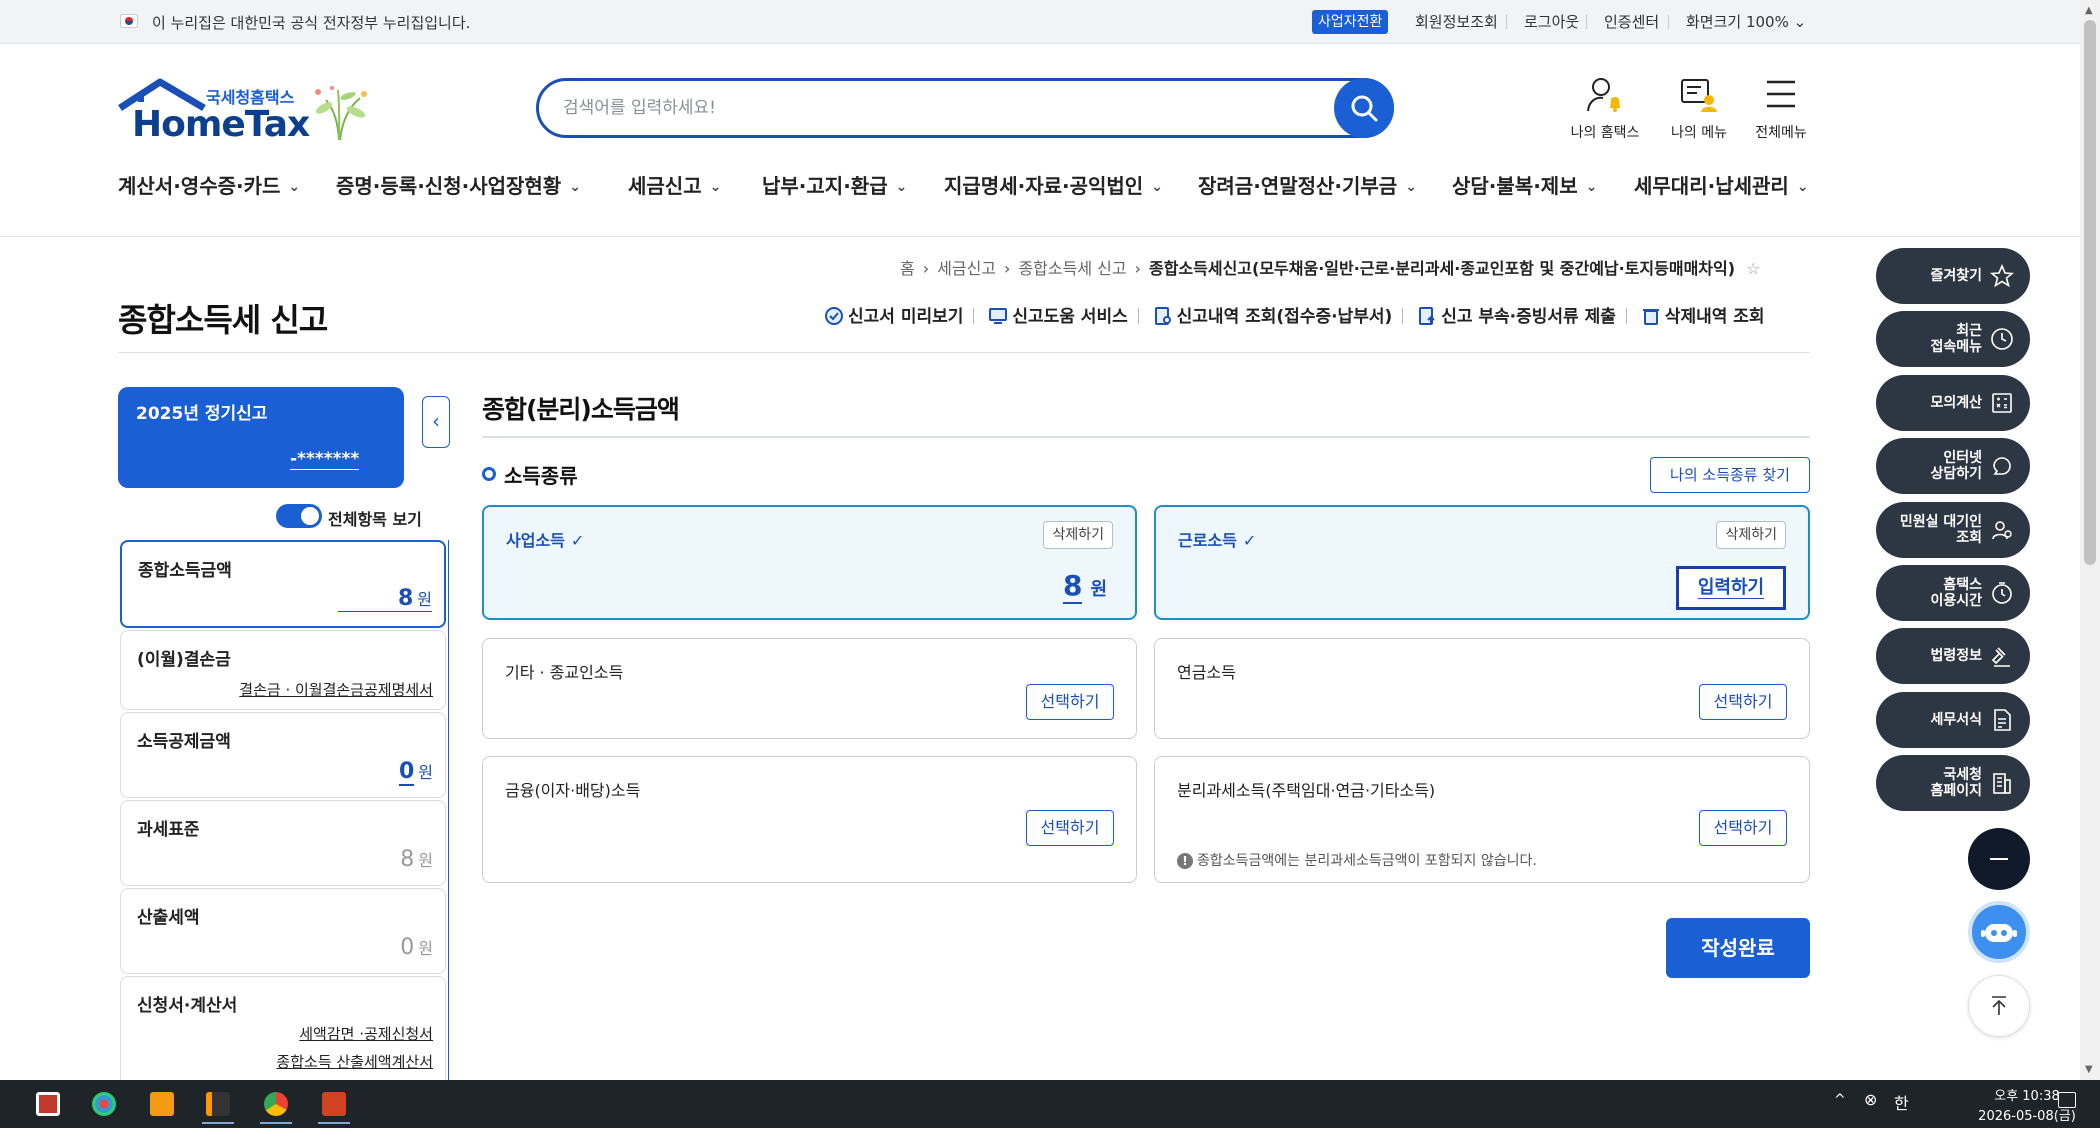  What do you see at coordinates (907, 268) in the screenshot?
I see `breadcrumb-home: 홈` at bounding box center [907, 268].